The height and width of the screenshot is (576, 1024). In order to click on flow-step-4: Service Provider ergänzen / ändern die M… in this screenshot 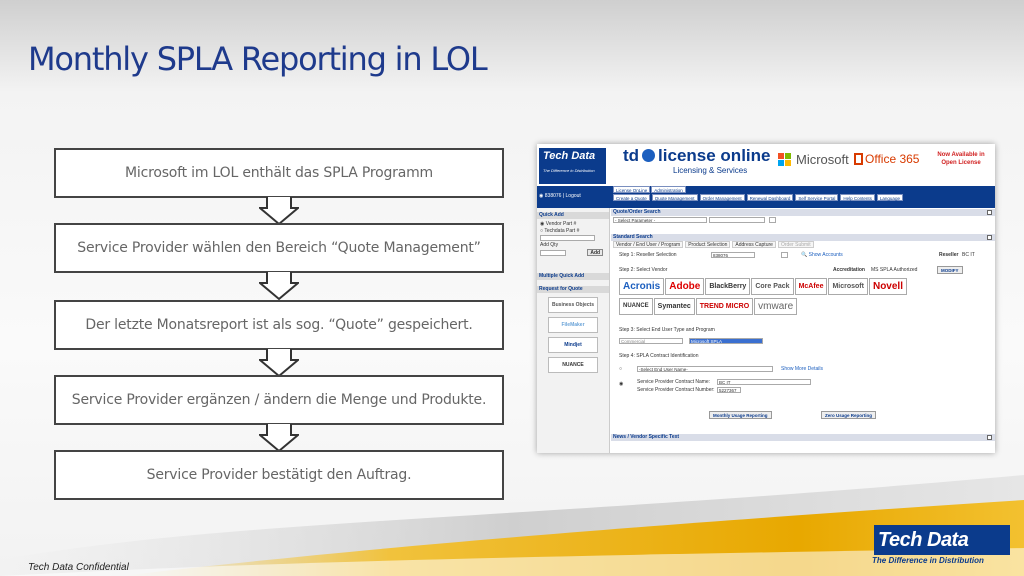, I will do `click(279, 400)`.